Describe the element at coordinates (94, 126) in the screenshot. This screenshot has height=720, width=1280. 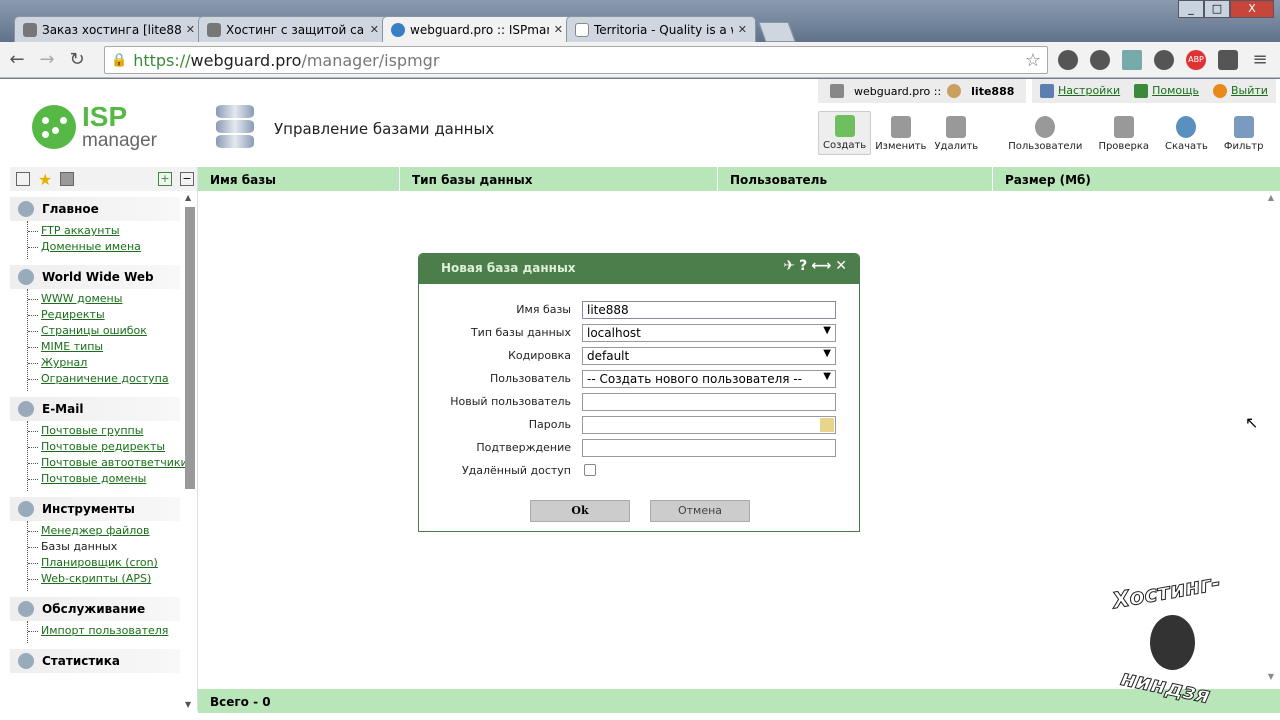
I see `ispmanager-logo: ISP manager` at that location.